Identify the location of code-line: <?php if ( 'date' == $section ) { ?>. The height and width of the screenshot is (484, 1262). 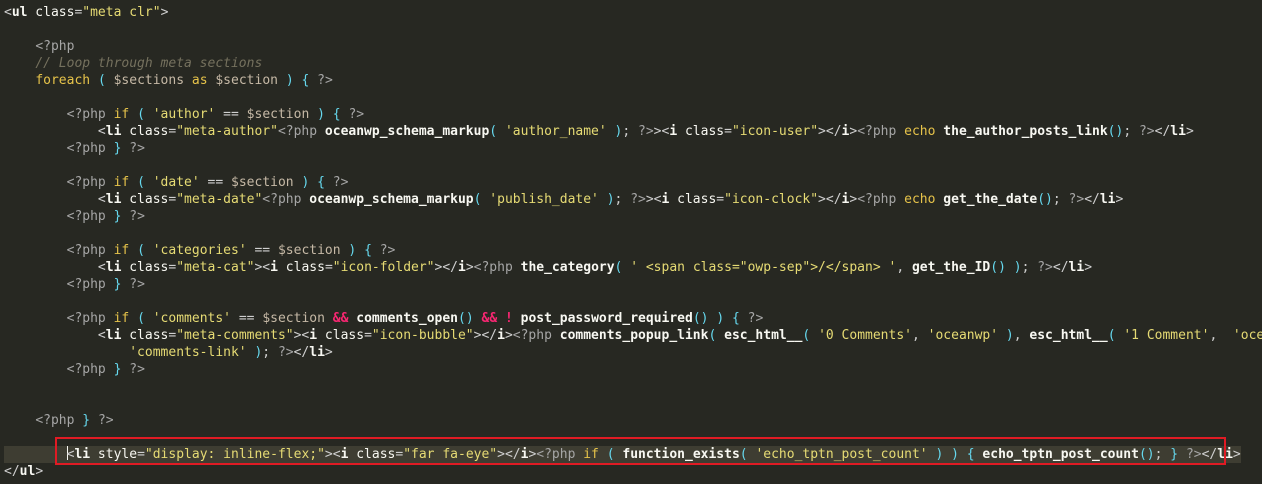
(176, 182).